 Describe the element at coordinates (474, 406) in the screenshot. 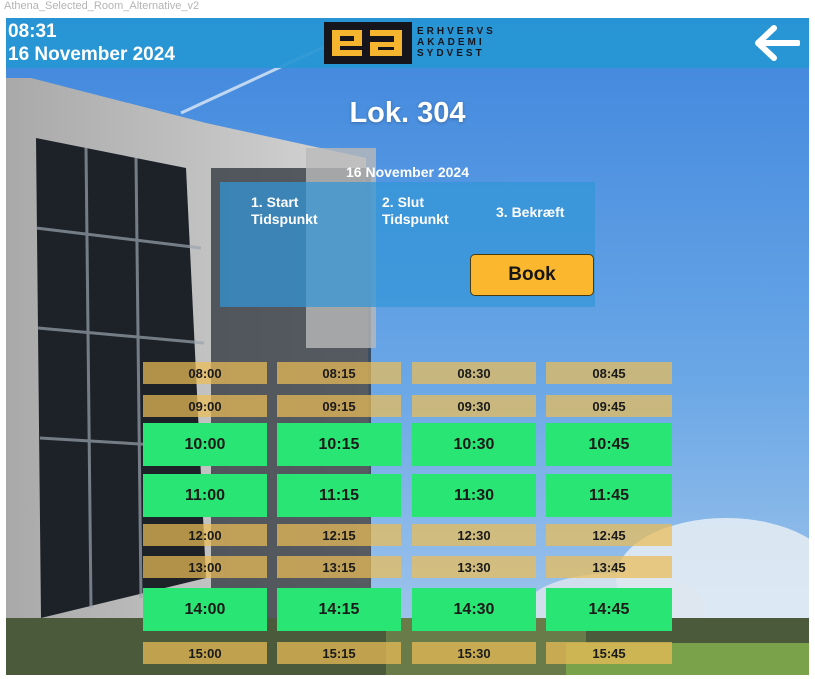

I see `time-slot-booked: 09:30` at that location.